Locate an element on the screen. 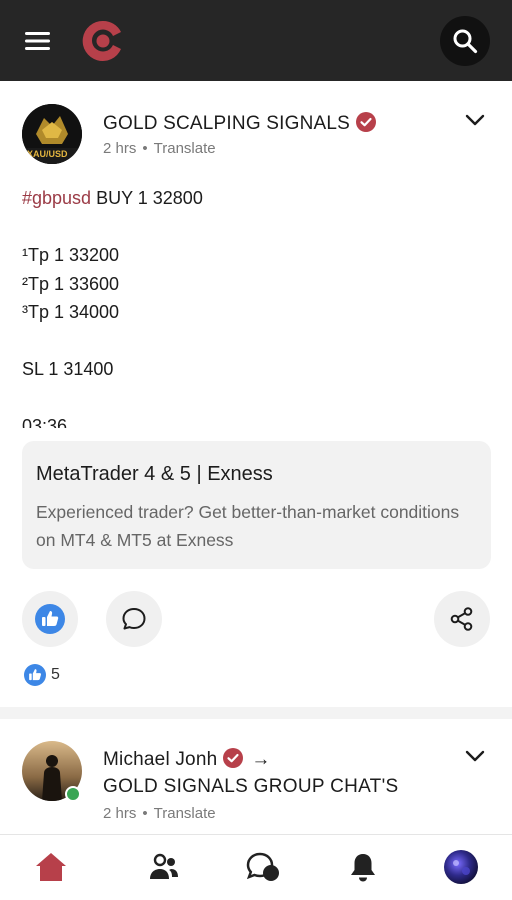 The height and width of the screenshot is (900, 512). menu-button is located at coordinates (38, 41).